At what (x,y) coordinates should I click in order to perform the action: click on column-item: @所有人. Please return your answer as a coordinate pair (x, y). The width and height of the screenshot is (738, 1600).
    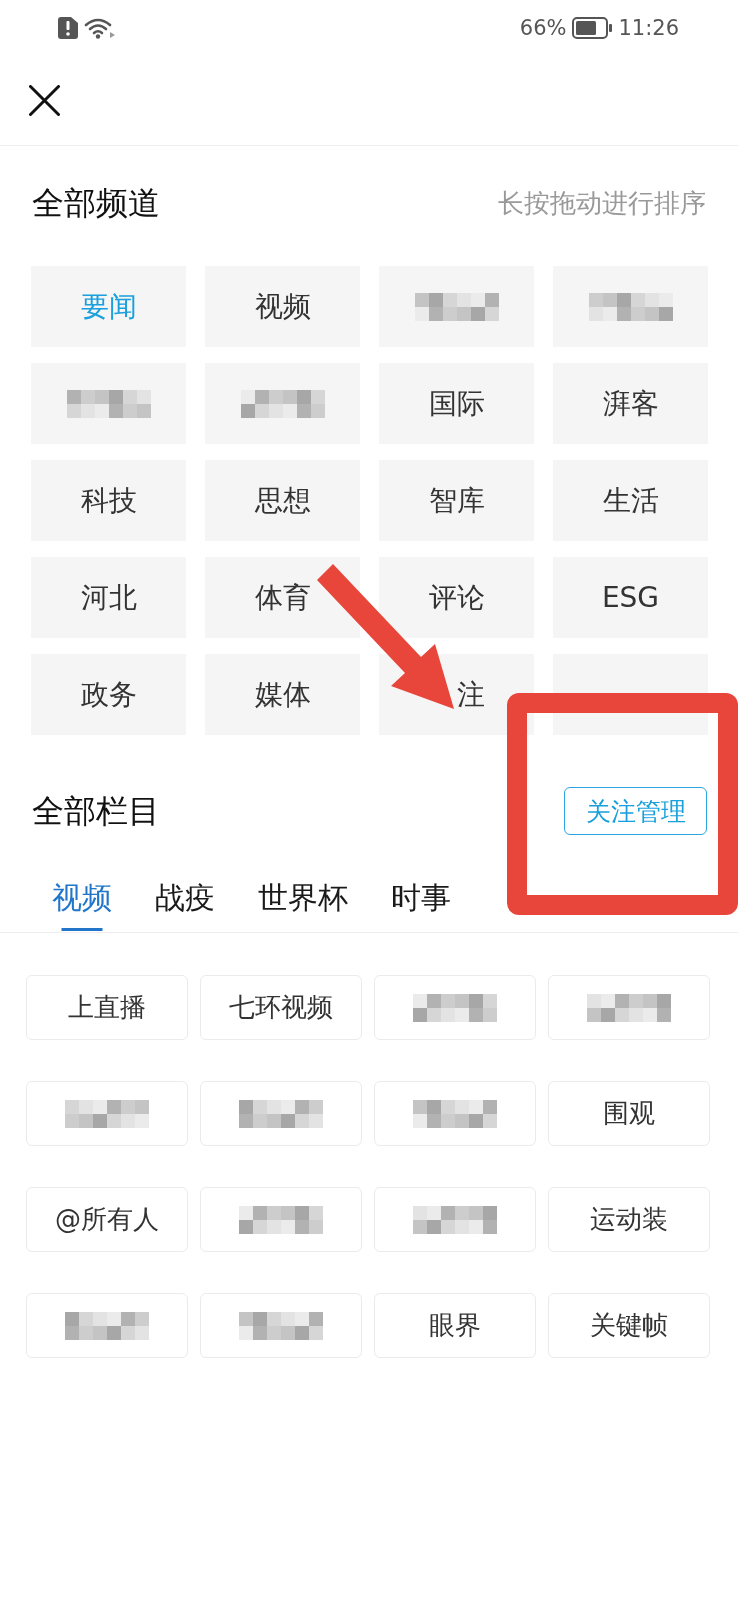
    Looking at the image, I should click on (107, 1219).